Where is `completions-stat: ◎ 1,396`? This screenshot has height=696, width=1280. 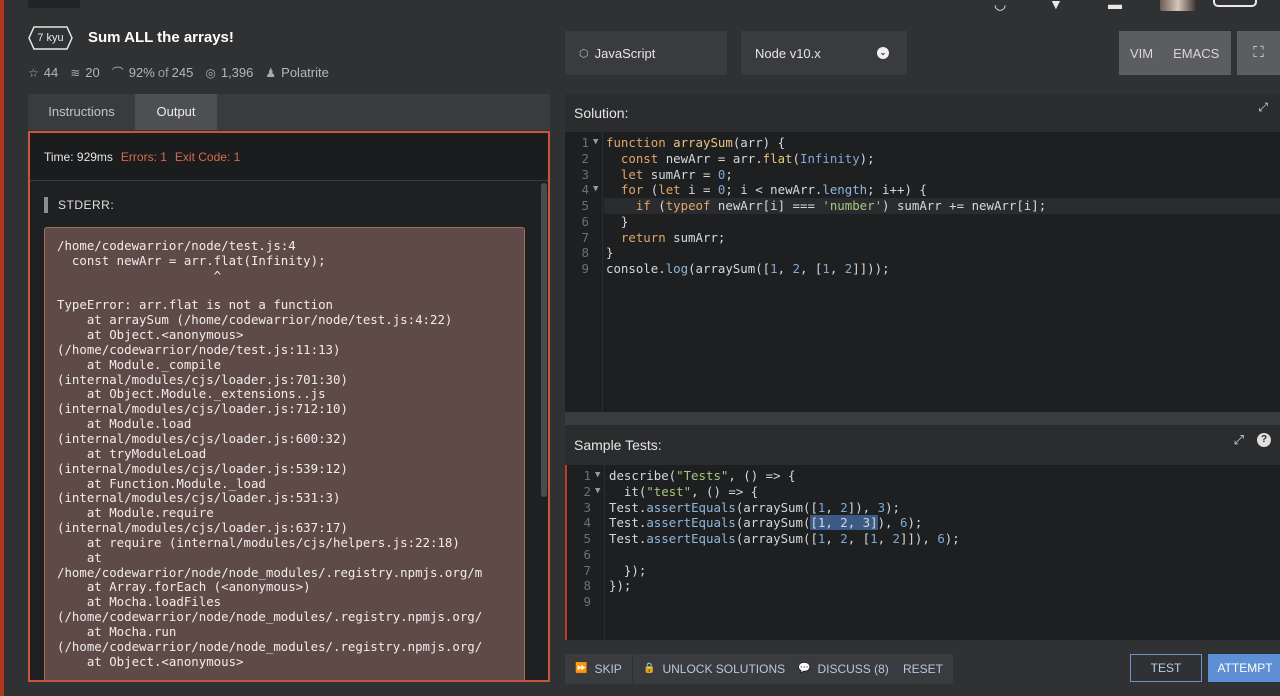
completions-stat: ◎ 1,396 is located at coordinates (229, 72).